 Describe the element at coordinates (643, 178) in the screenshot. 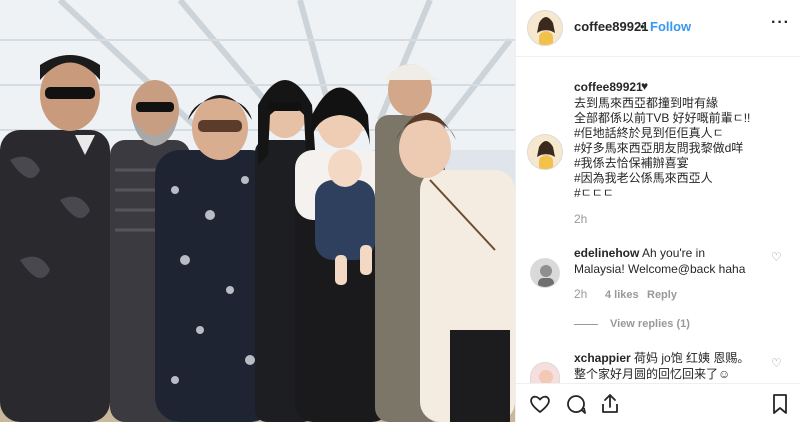

I see `caption-line: #因為我老公係馬來西亞人` at that location.